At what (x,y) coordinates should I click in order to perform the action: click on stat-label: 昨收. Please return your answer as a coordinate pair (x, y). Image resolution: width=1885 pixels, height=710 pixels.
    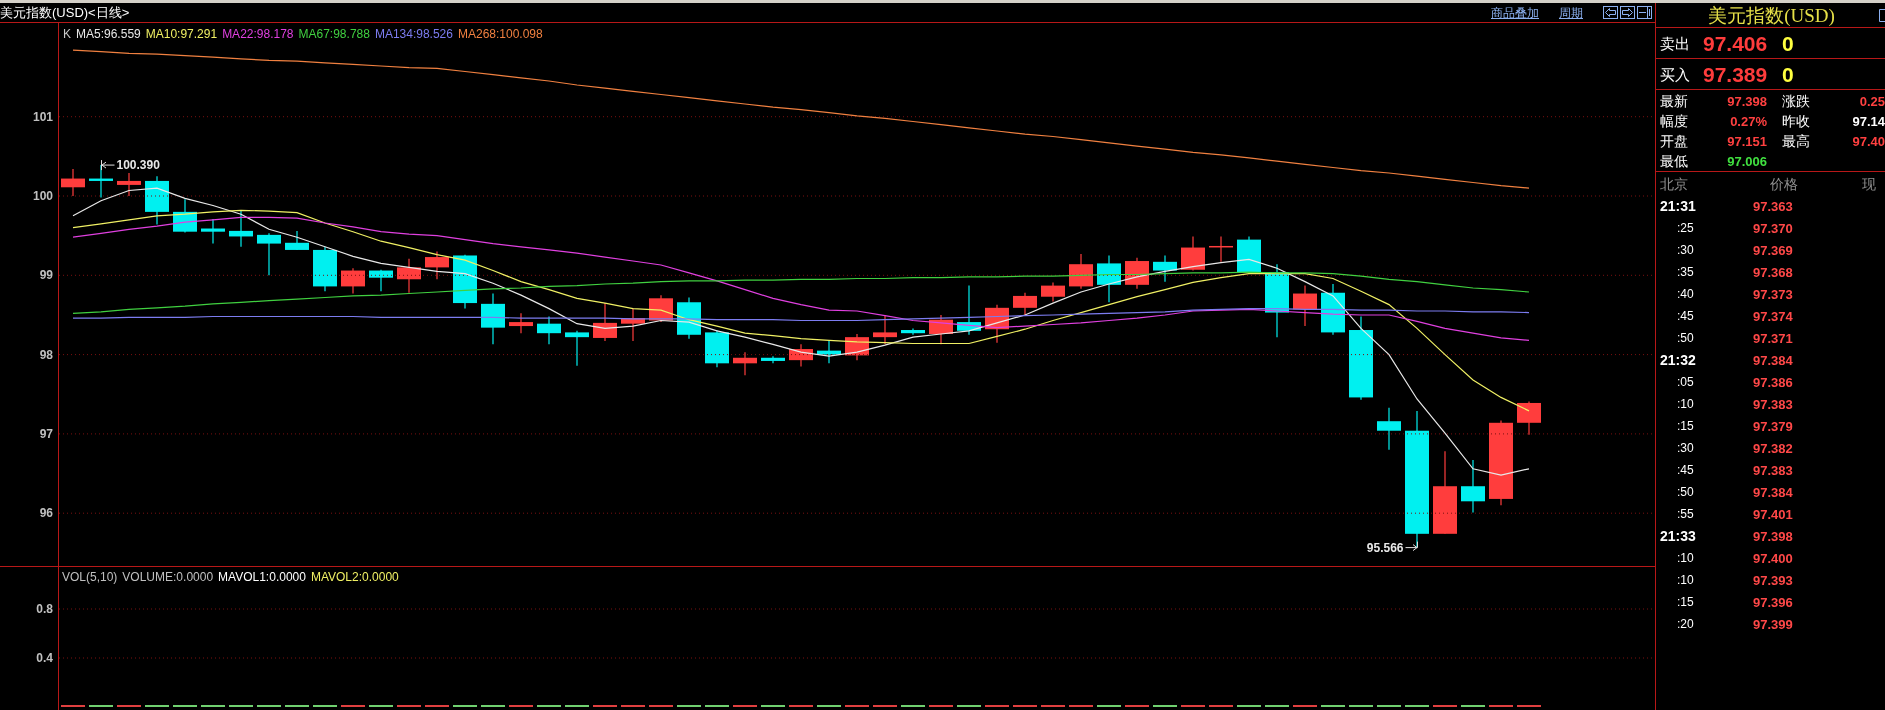
    Looking at the image, I should click on (1796, 121).